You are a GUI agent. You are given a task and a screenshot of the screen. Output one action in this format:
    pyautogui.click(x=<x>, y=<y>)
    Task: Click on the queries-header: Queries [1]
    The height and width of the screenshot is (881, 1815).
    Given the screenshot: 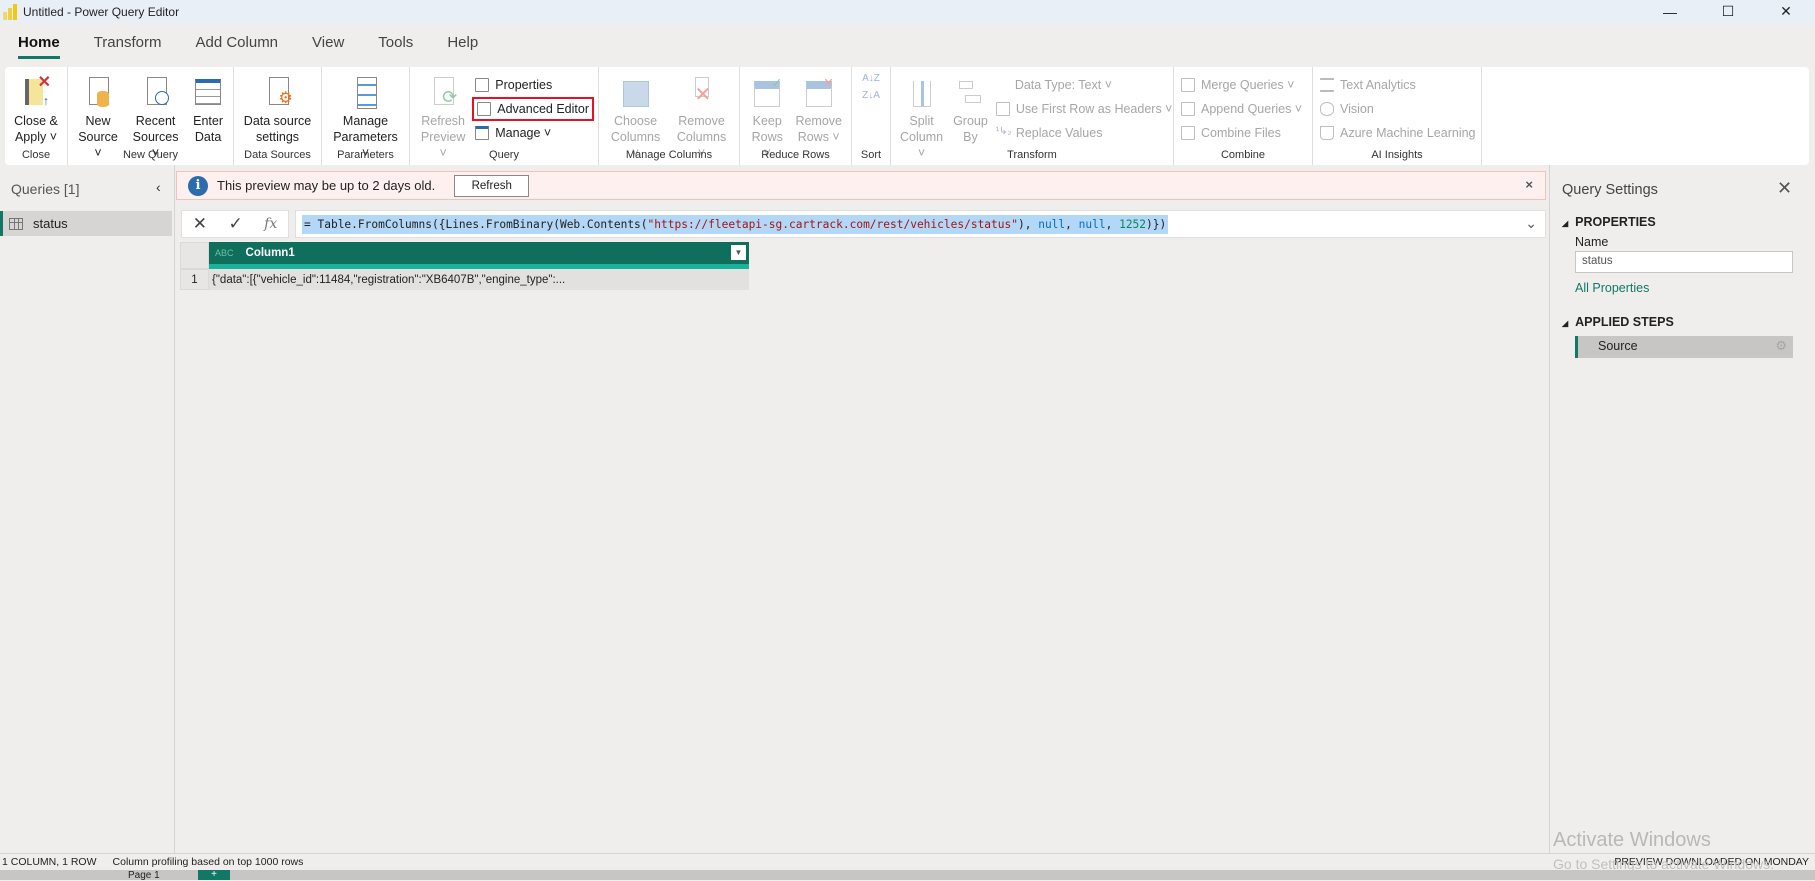 What is the action you would take?
    pyautogui.click(x=45, y=189)
    